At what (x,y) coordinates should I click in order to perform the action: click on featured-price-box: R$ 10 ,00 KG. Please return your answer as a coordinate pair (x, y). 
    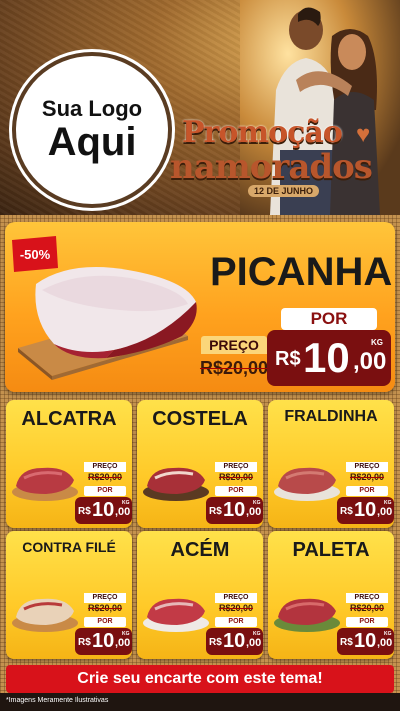
    Looking at the image, I should click on (329, 358).